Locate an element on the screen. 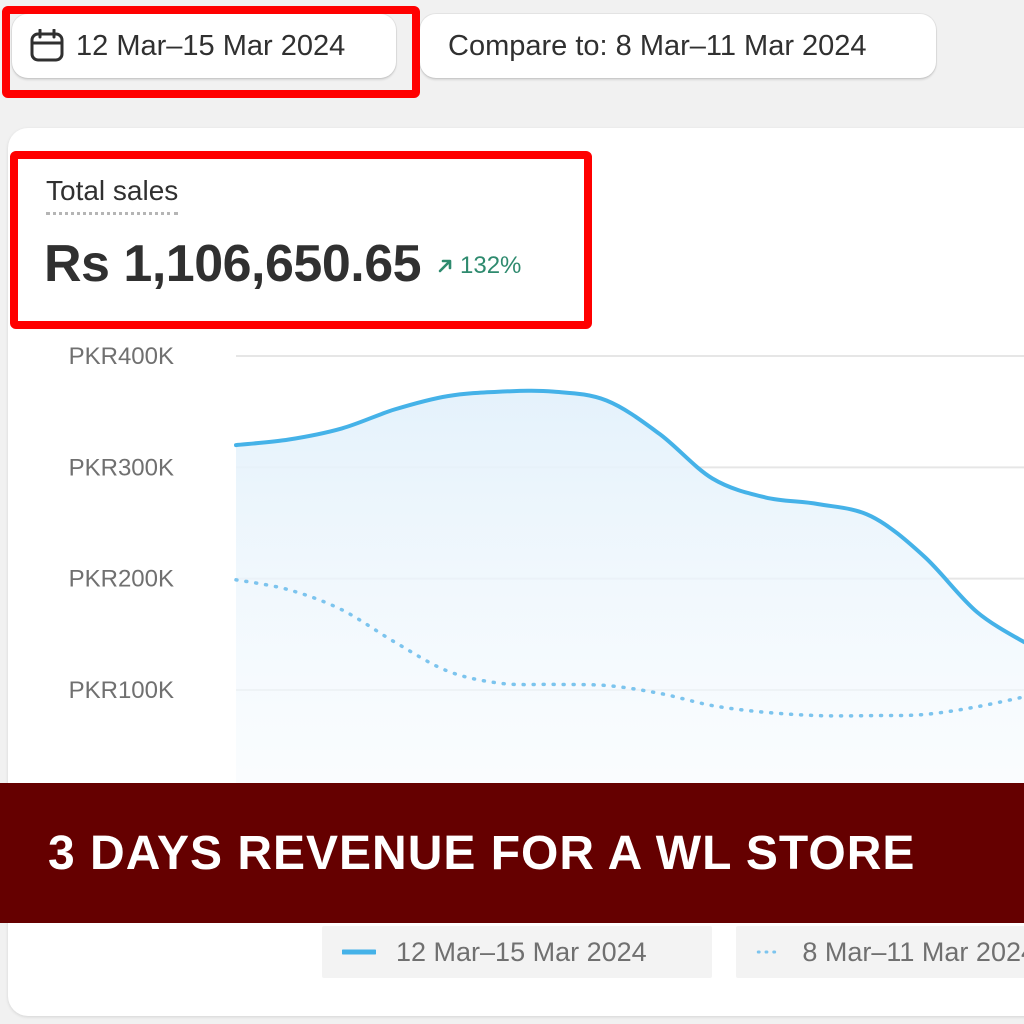 Image resolution: width=1024 pixels, height=1024 pixels. caption-banner: 3 DAYS REVENUE FOR A WL STORE is located at coordinates (512, 853).